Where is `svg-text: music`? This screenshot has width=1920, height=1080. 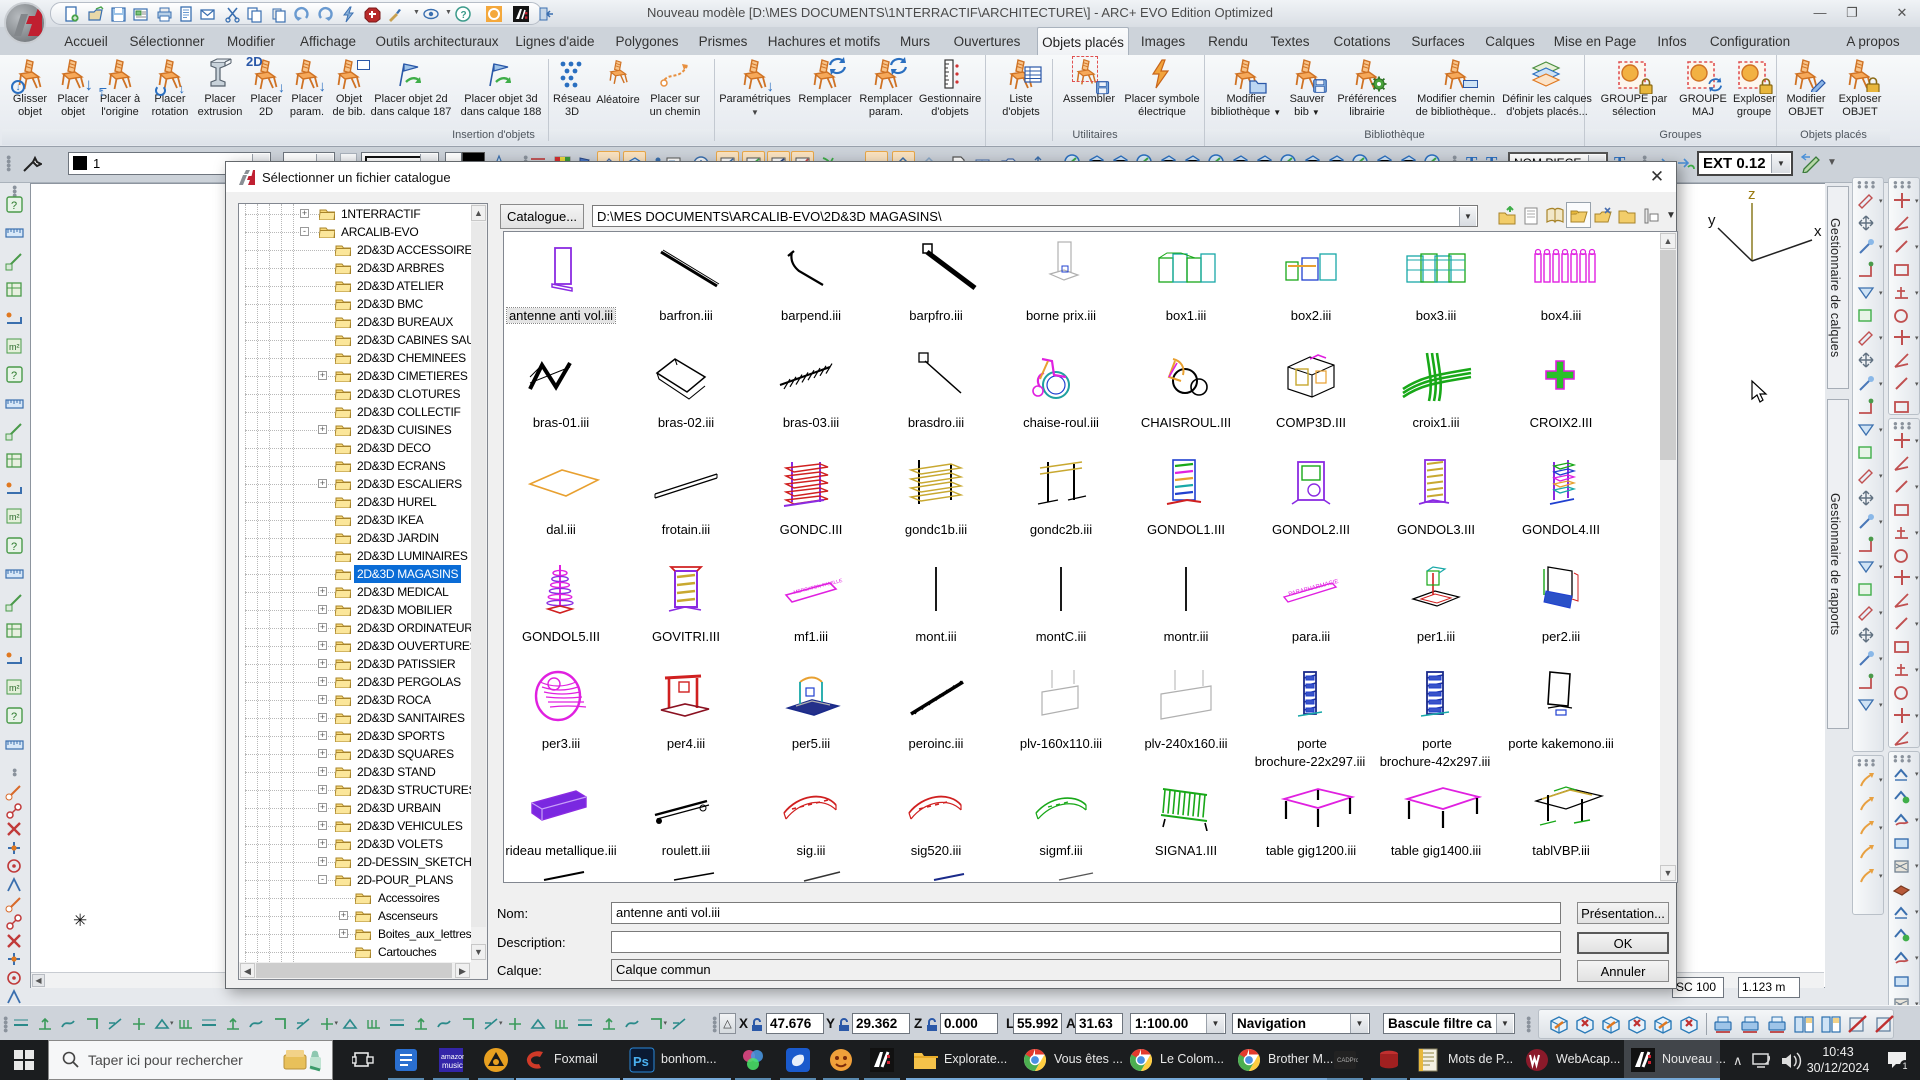
svg-text: music is located at coordinates (452, 1065).